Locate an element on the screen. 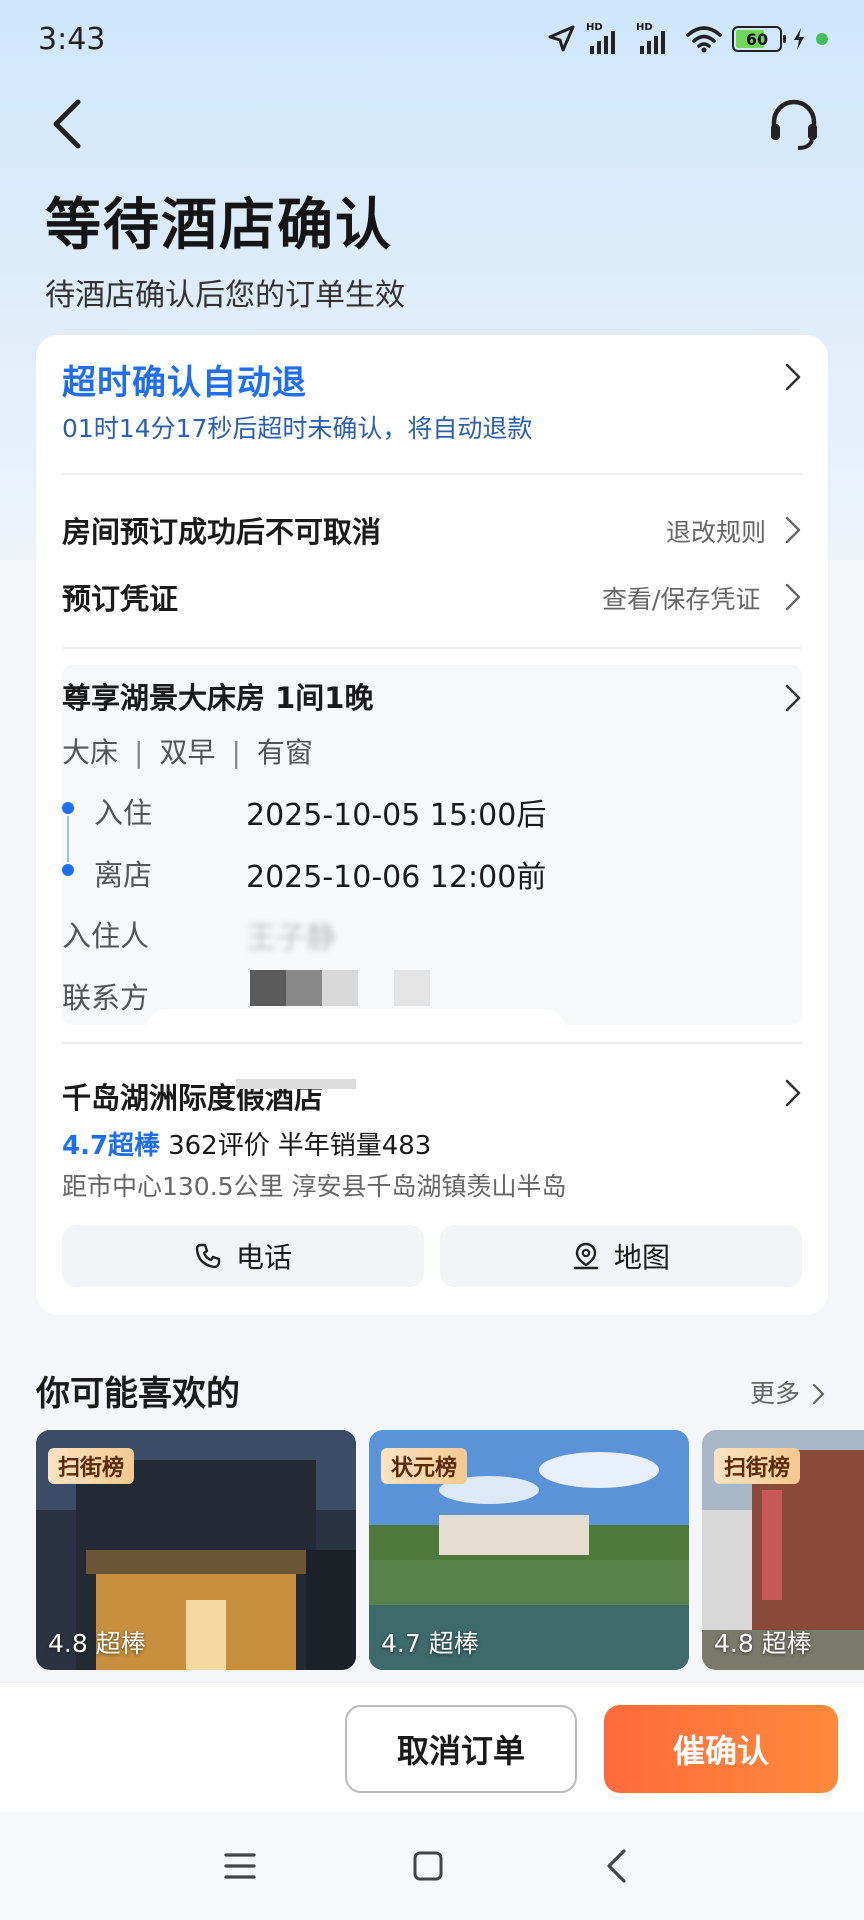 Image resolution: width=864 pixels, height=1920 pixels. call-label: 电话 is located at coordinates (263, 1257).